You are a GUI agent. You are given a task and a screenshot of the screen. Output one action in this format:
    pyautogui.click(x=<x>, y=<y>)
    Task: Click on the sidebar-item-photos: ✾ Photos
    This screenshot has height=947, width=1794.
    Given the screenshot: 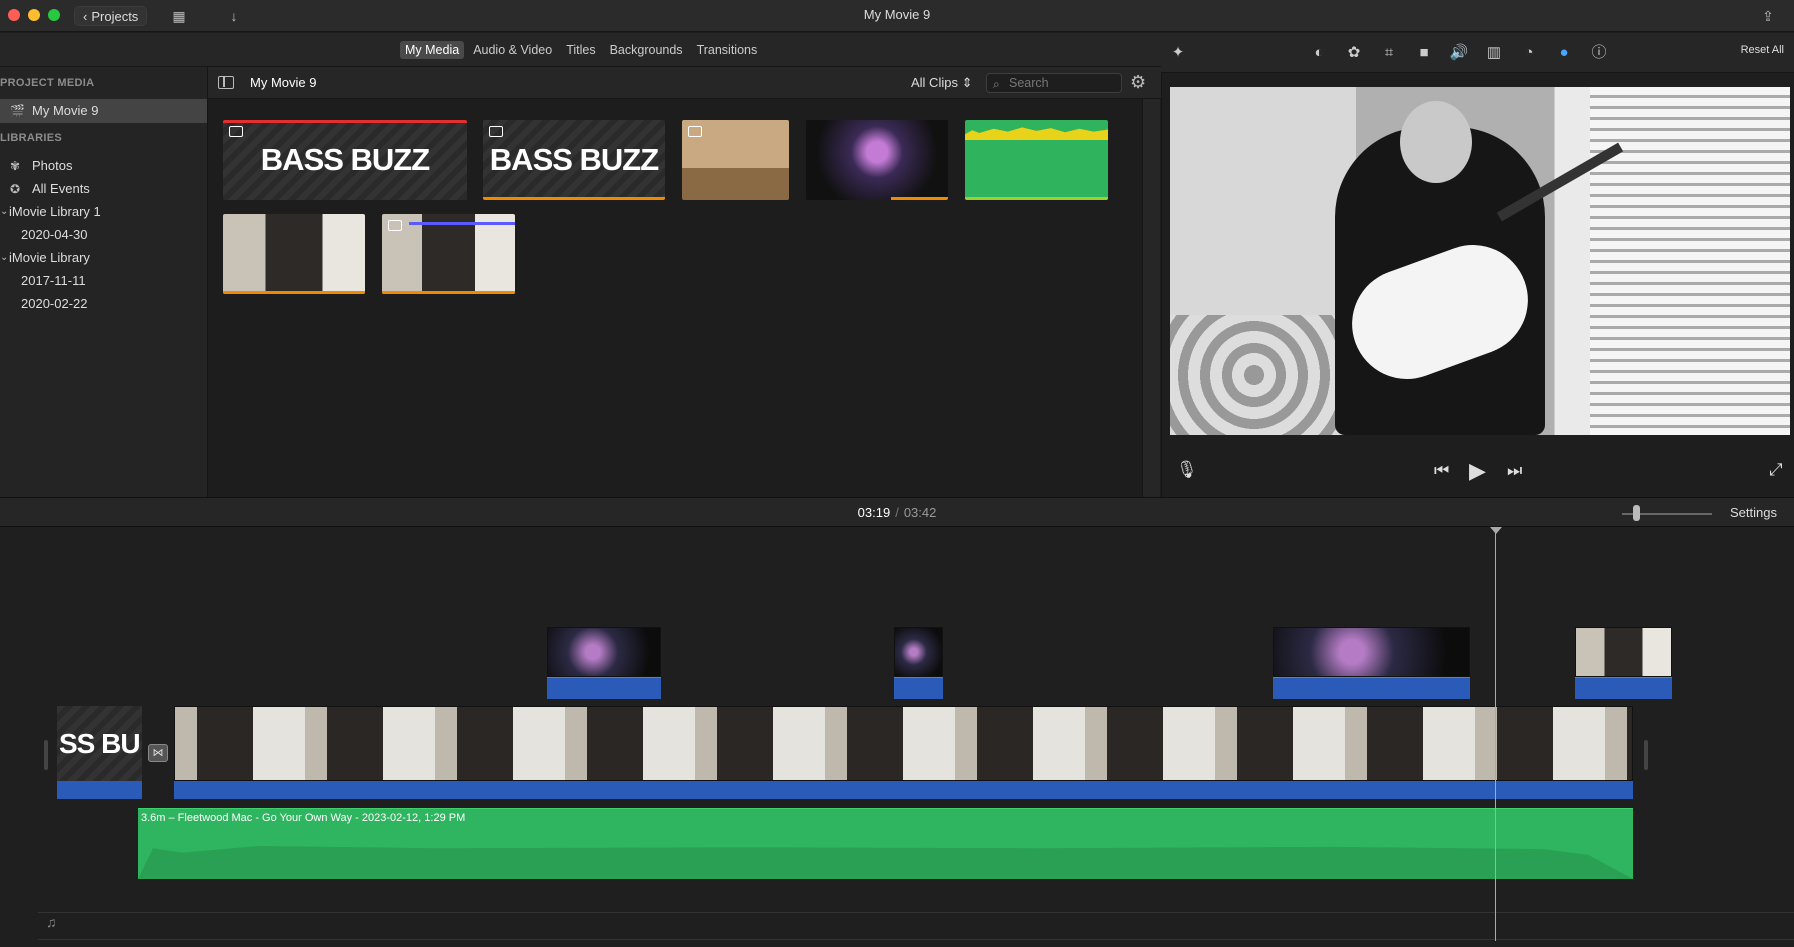 What is the action you would take?
    pyautogui.click(x=103, y=166)
    